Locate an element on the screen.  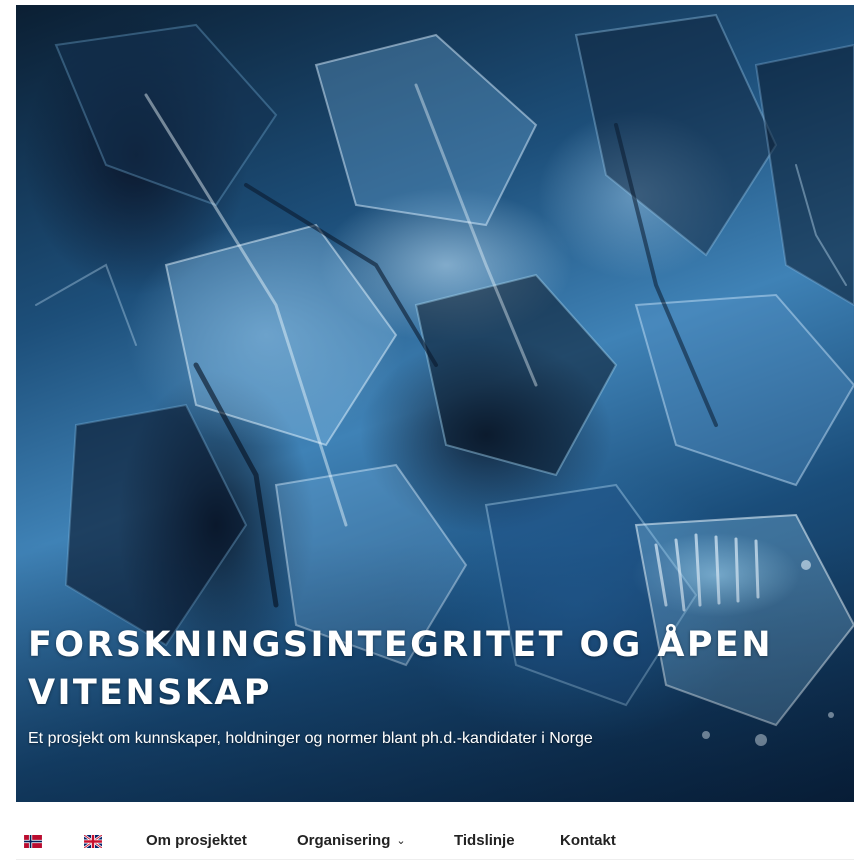
norwegian-flag-icon is located at coordinates (33, 841).